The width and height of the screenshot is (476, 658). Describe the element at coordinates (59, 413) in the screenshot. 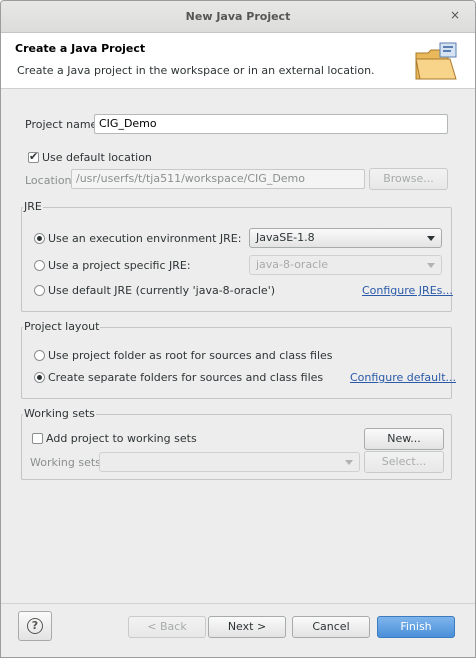

I see `working-sets-group-title: Working sets` at that location.